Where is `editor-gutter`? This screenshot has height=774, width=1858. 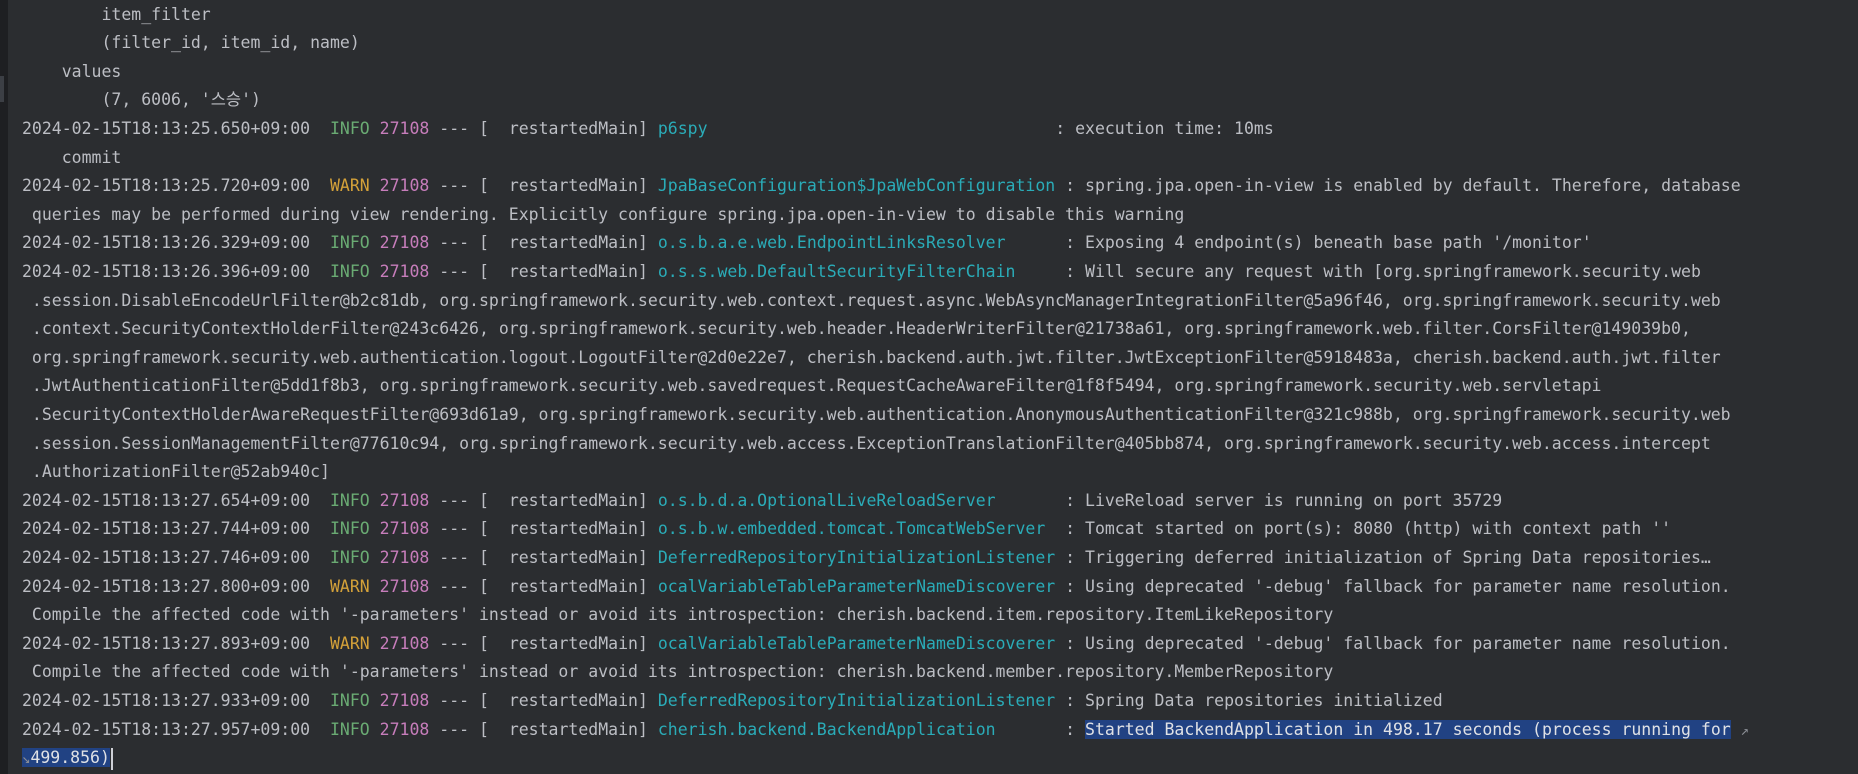 editor-gutter is located at coordinates (4, 387).